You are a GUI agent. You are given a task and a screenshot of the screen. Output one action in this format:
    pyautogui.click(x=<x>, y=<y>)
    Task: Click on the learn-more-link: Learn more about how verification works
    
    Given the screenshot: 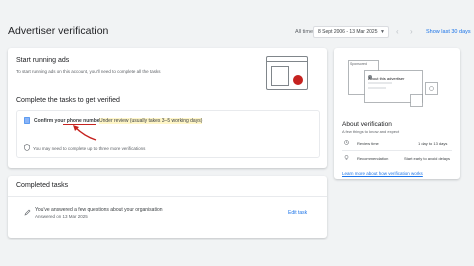 What is the action you would take?
    pyautogui.click(x=382, y=173)
    